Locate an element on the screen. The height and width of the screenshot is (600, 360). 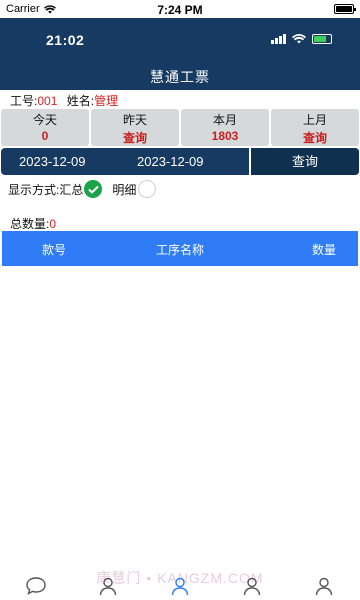
chat-bubble-icon is located at coordinates (36, 586).